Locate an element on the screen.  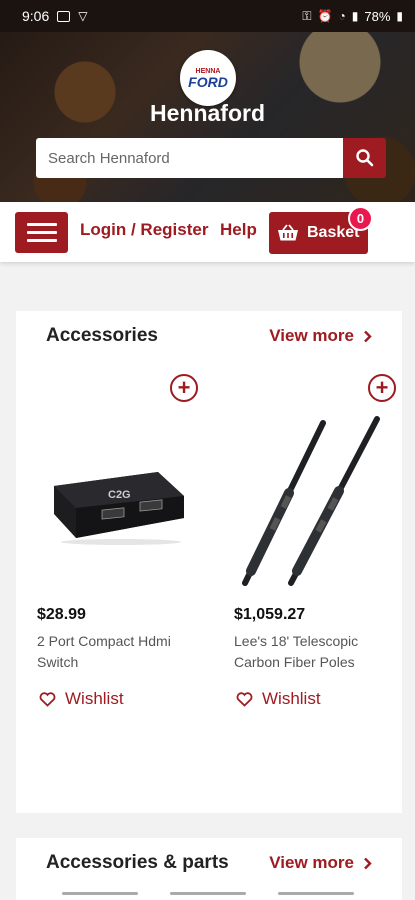
search-icon is located at coordinates (364, 158).